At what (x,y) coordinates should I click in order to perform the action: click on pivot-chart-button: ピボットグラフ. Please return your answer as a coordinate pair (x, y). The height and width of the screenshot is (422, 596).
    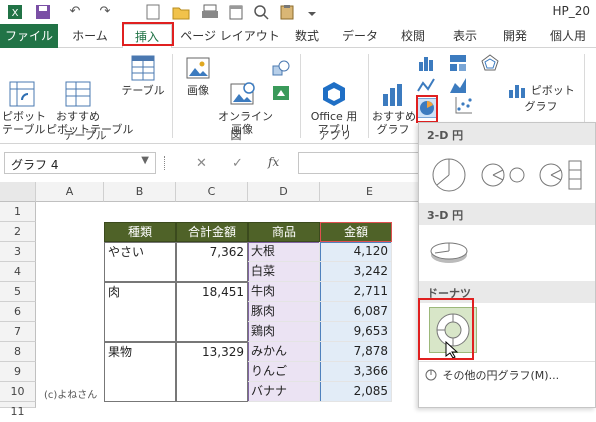
    Looking at the image, I should click on (541, 97).